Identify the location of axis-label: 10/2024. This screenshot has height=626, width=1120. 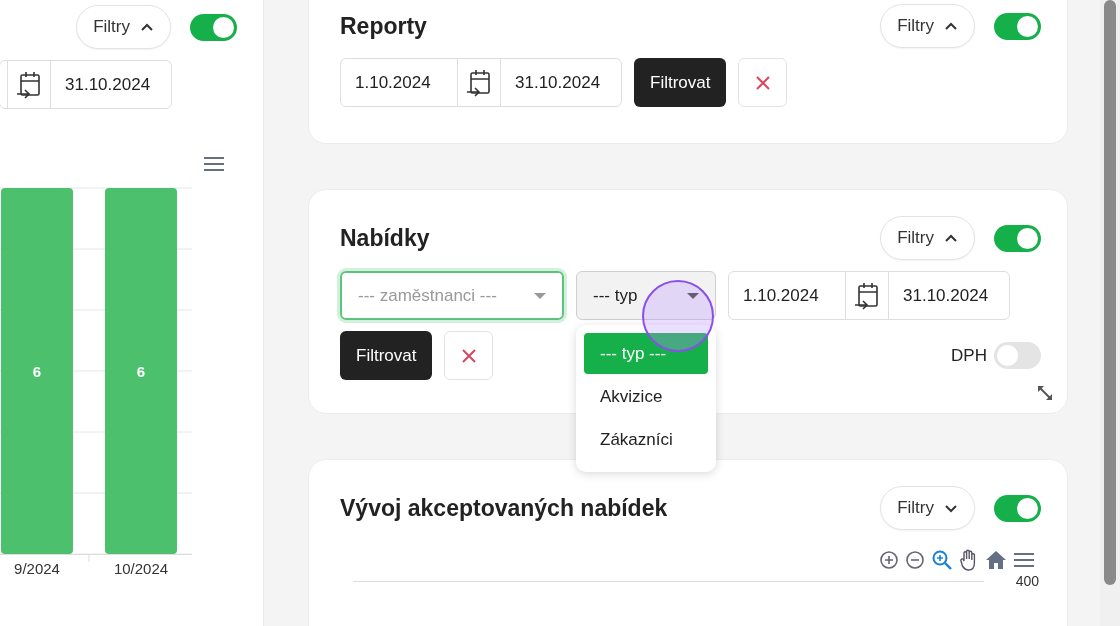
(141, 568).